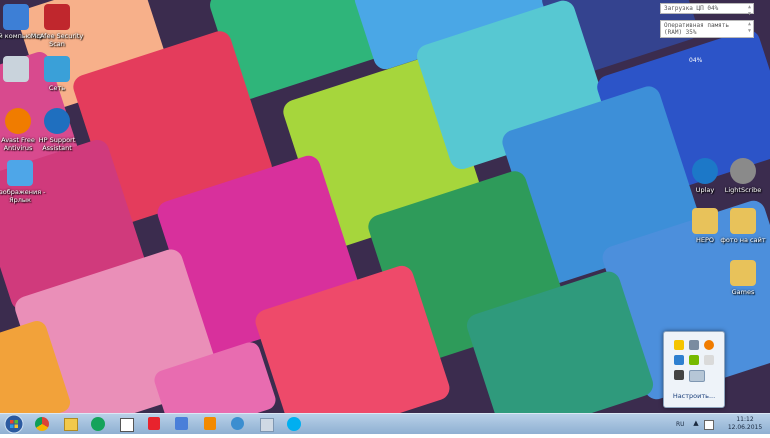 Image resolution: width=770 pixels, height=438 pixels. Describe the element at coordinates (57, 144) in the screenshot. I see `desktop-icon-label: HP Support Assistant` at that location.